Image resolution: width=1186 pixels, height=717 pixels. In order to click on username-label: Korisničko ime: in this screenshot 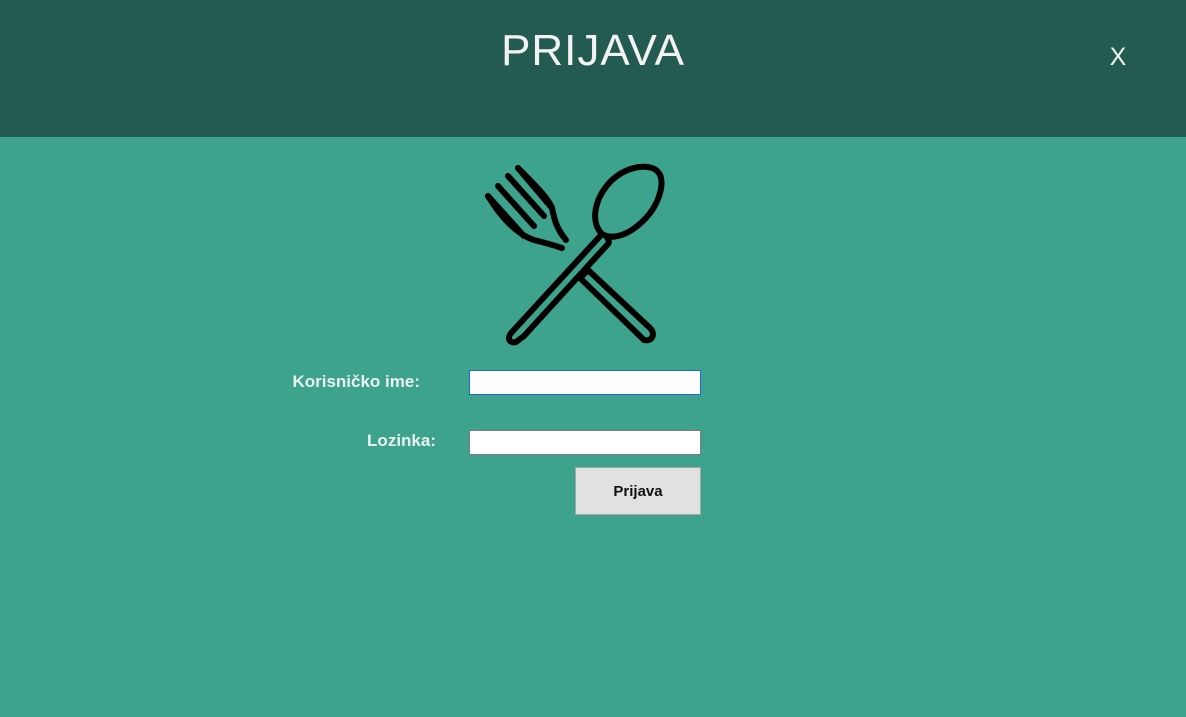, I will do `click(356, 381)`.